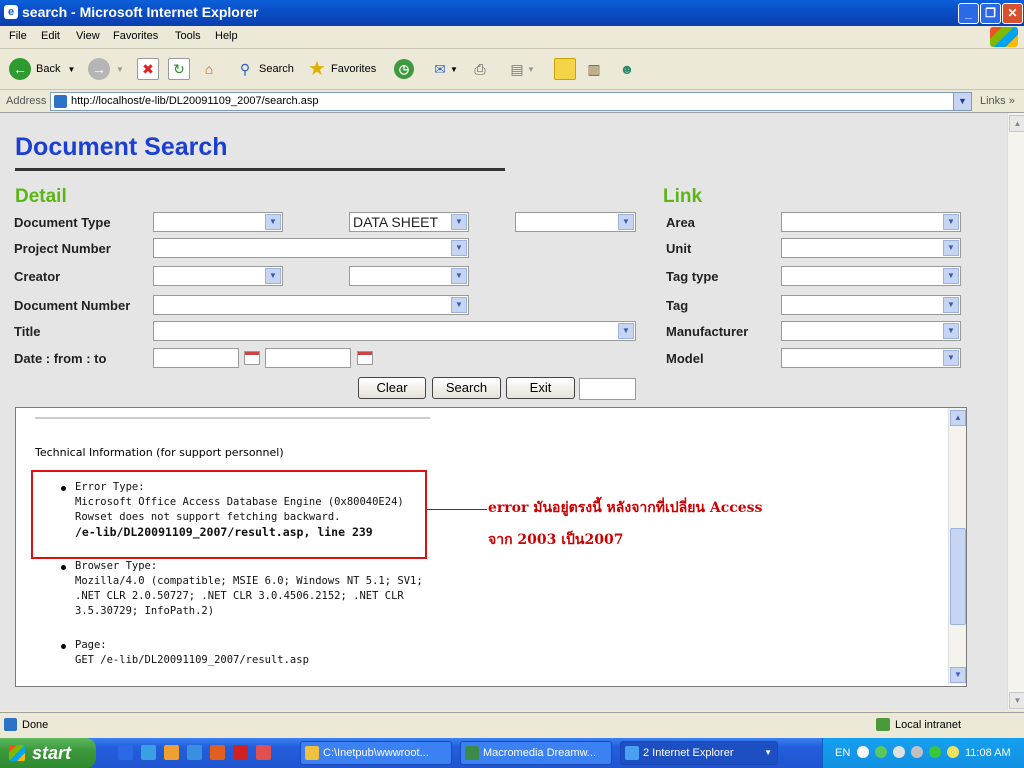 This screenshot has height=768, width=1024. Describe the element at coordinates (226, 36) in the screenshot. I see `menu-help: Help` at that location.